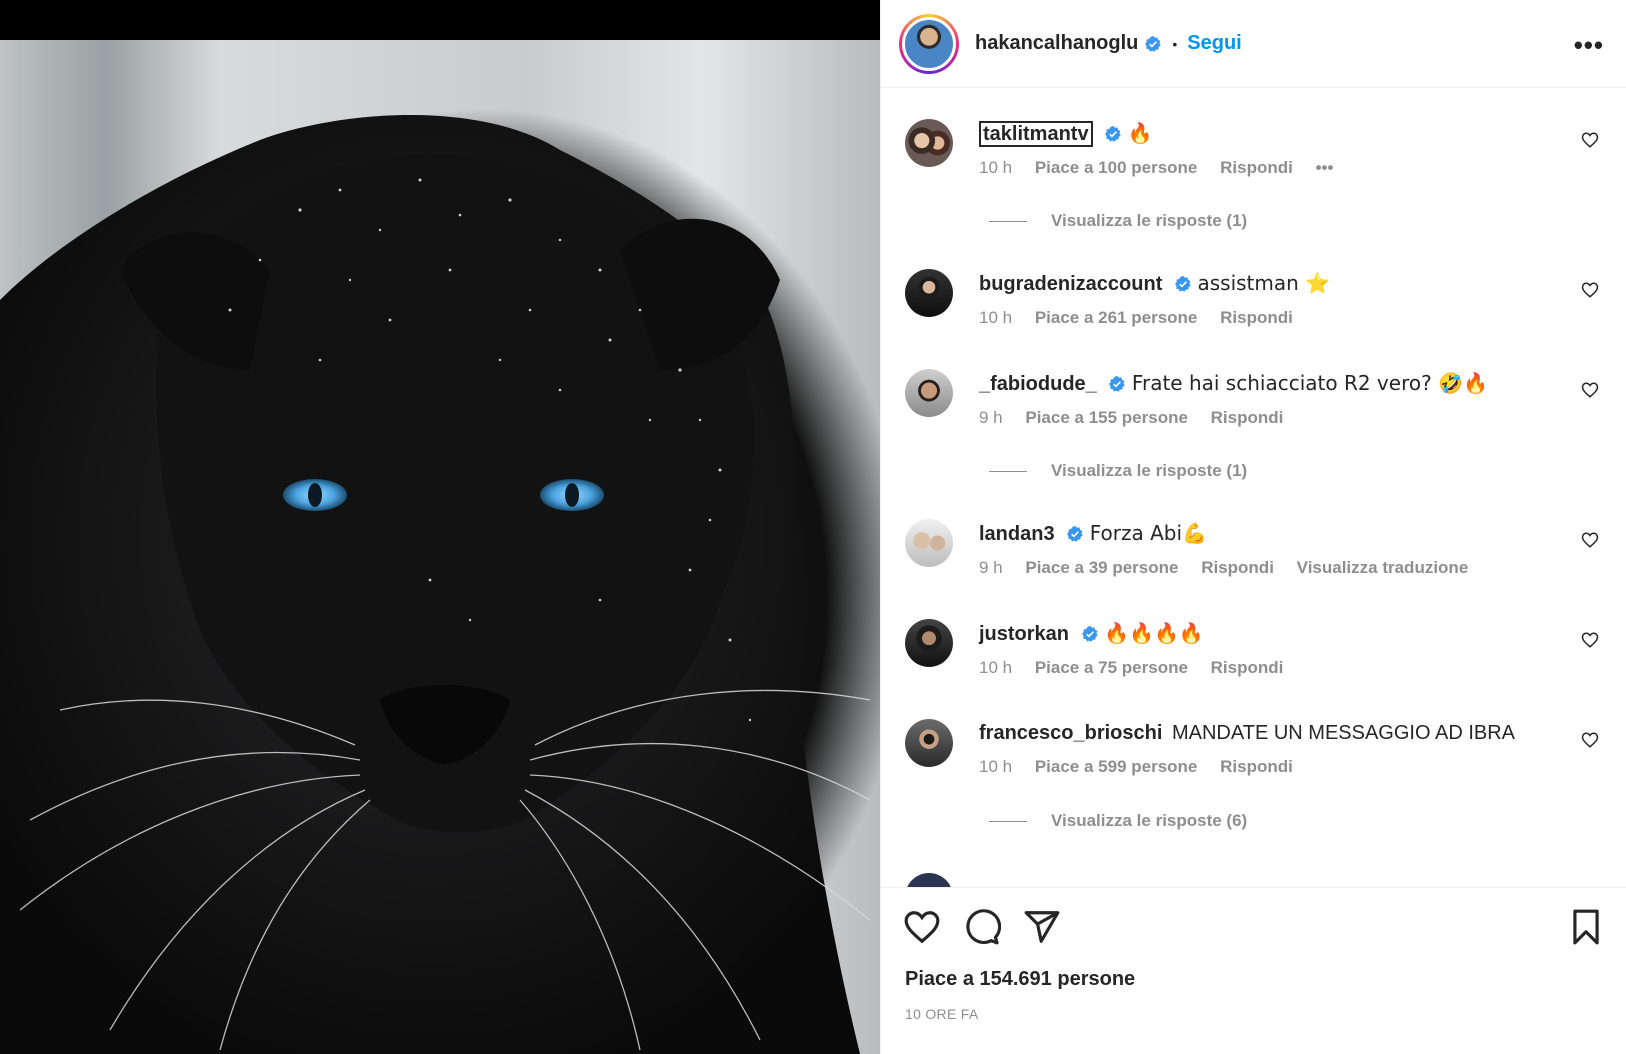 The image size is (1626, 1054). I want to click on author-avatar, so click(929, 43).